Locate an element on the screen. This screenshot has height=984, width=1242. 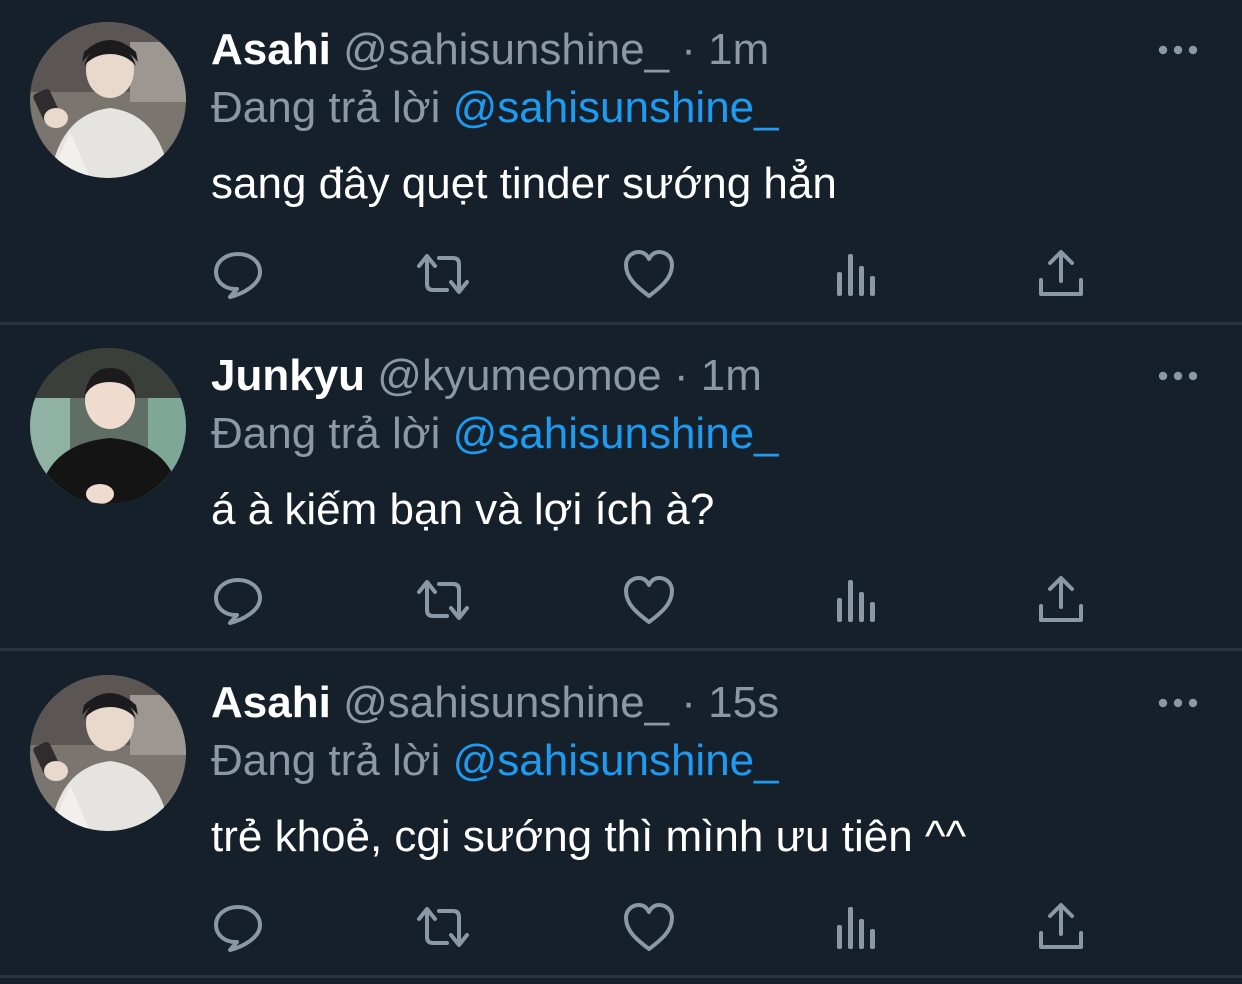
user-handle: @kyumeomoe is located at coordinates (519, 375).